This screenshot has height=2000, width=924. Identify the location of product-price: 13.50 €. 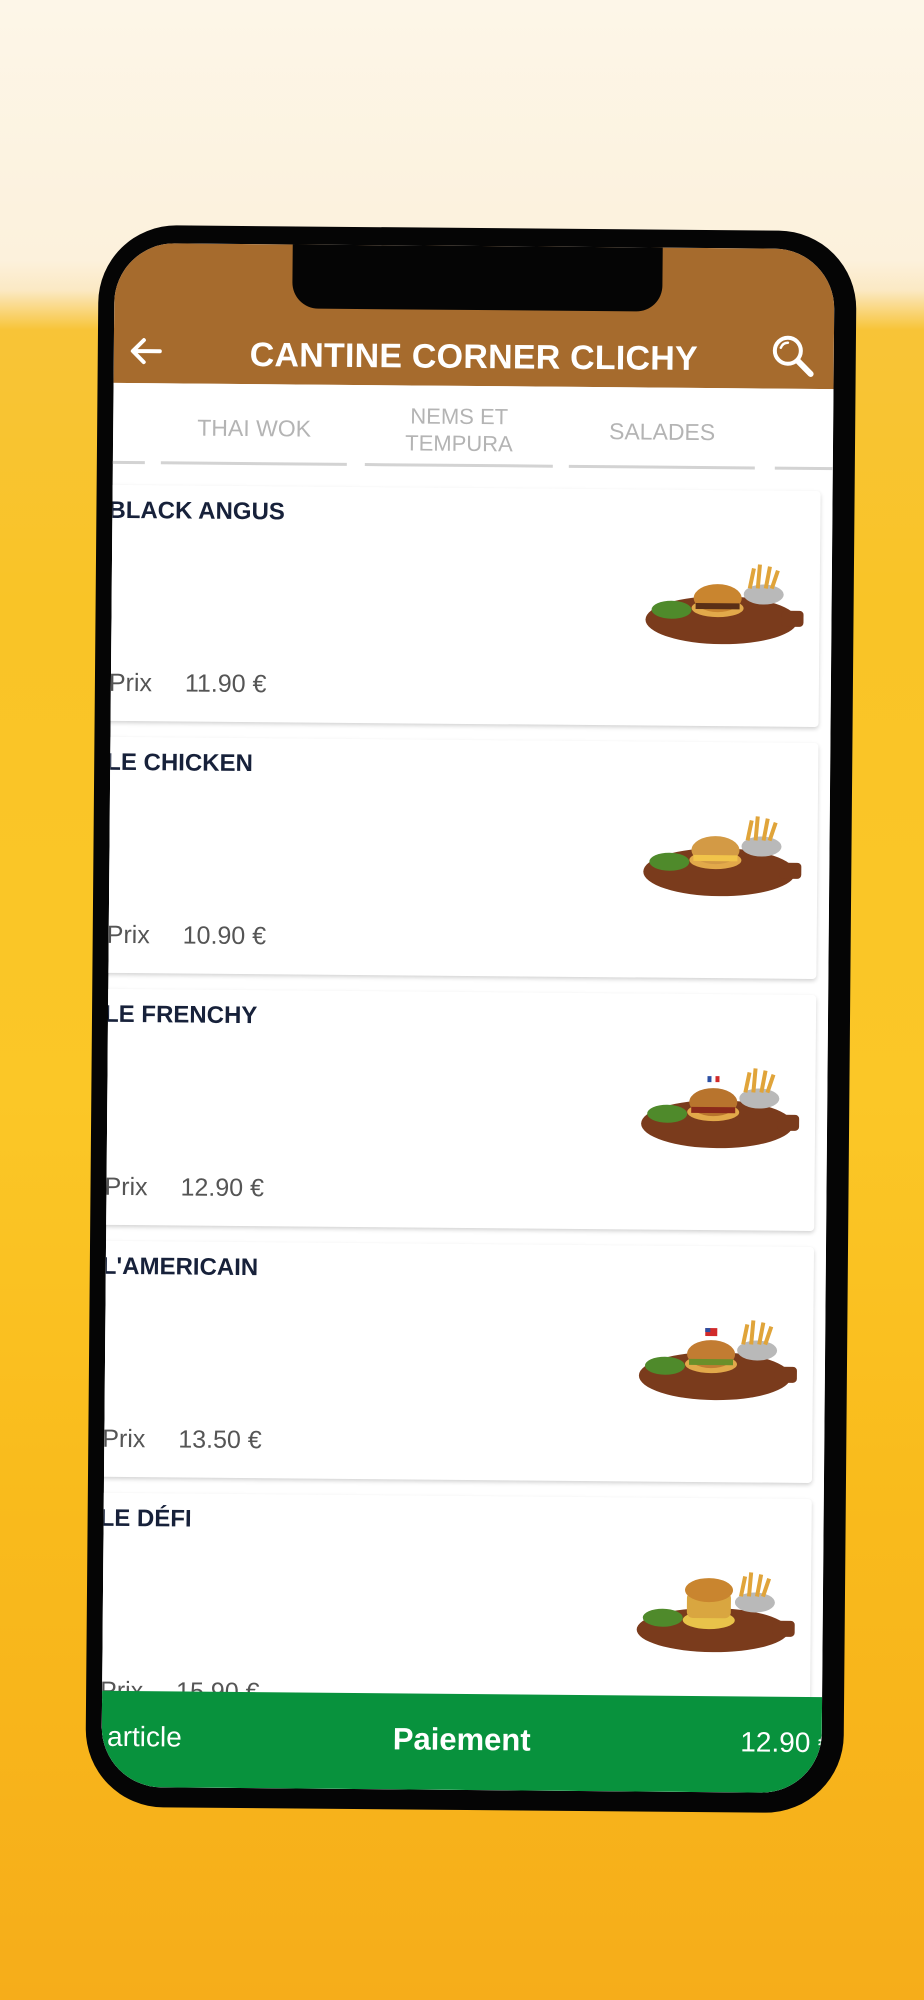
(220, 1440).